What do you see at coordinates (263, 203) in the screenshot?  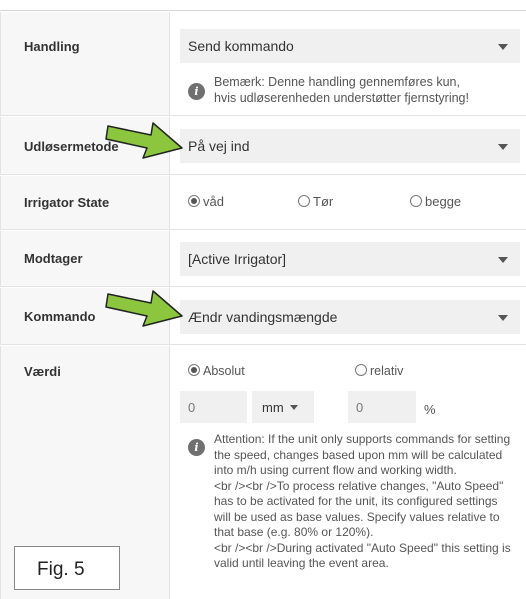 I see `row-irrigator-state: Irrigator State våd Tør begge` at bounding box center [263, 203].